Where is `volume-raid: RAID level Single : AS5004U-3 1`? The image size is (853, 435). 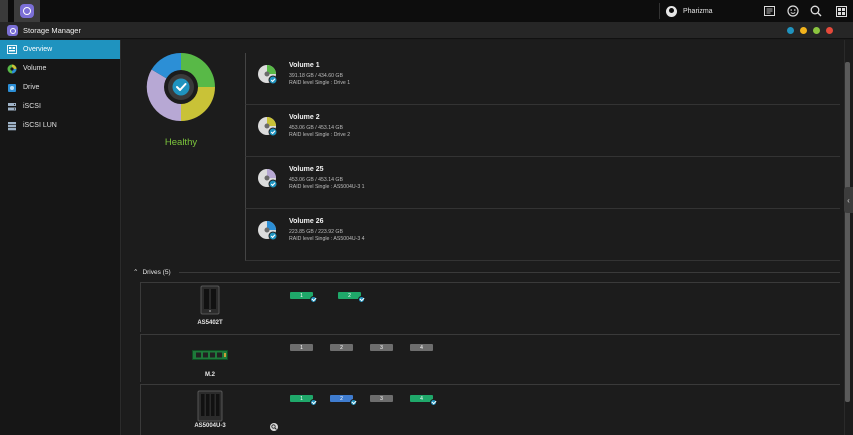 volume-raid: RAID level Single : AS5004U-3 1 is located at coordinates (327, 187).